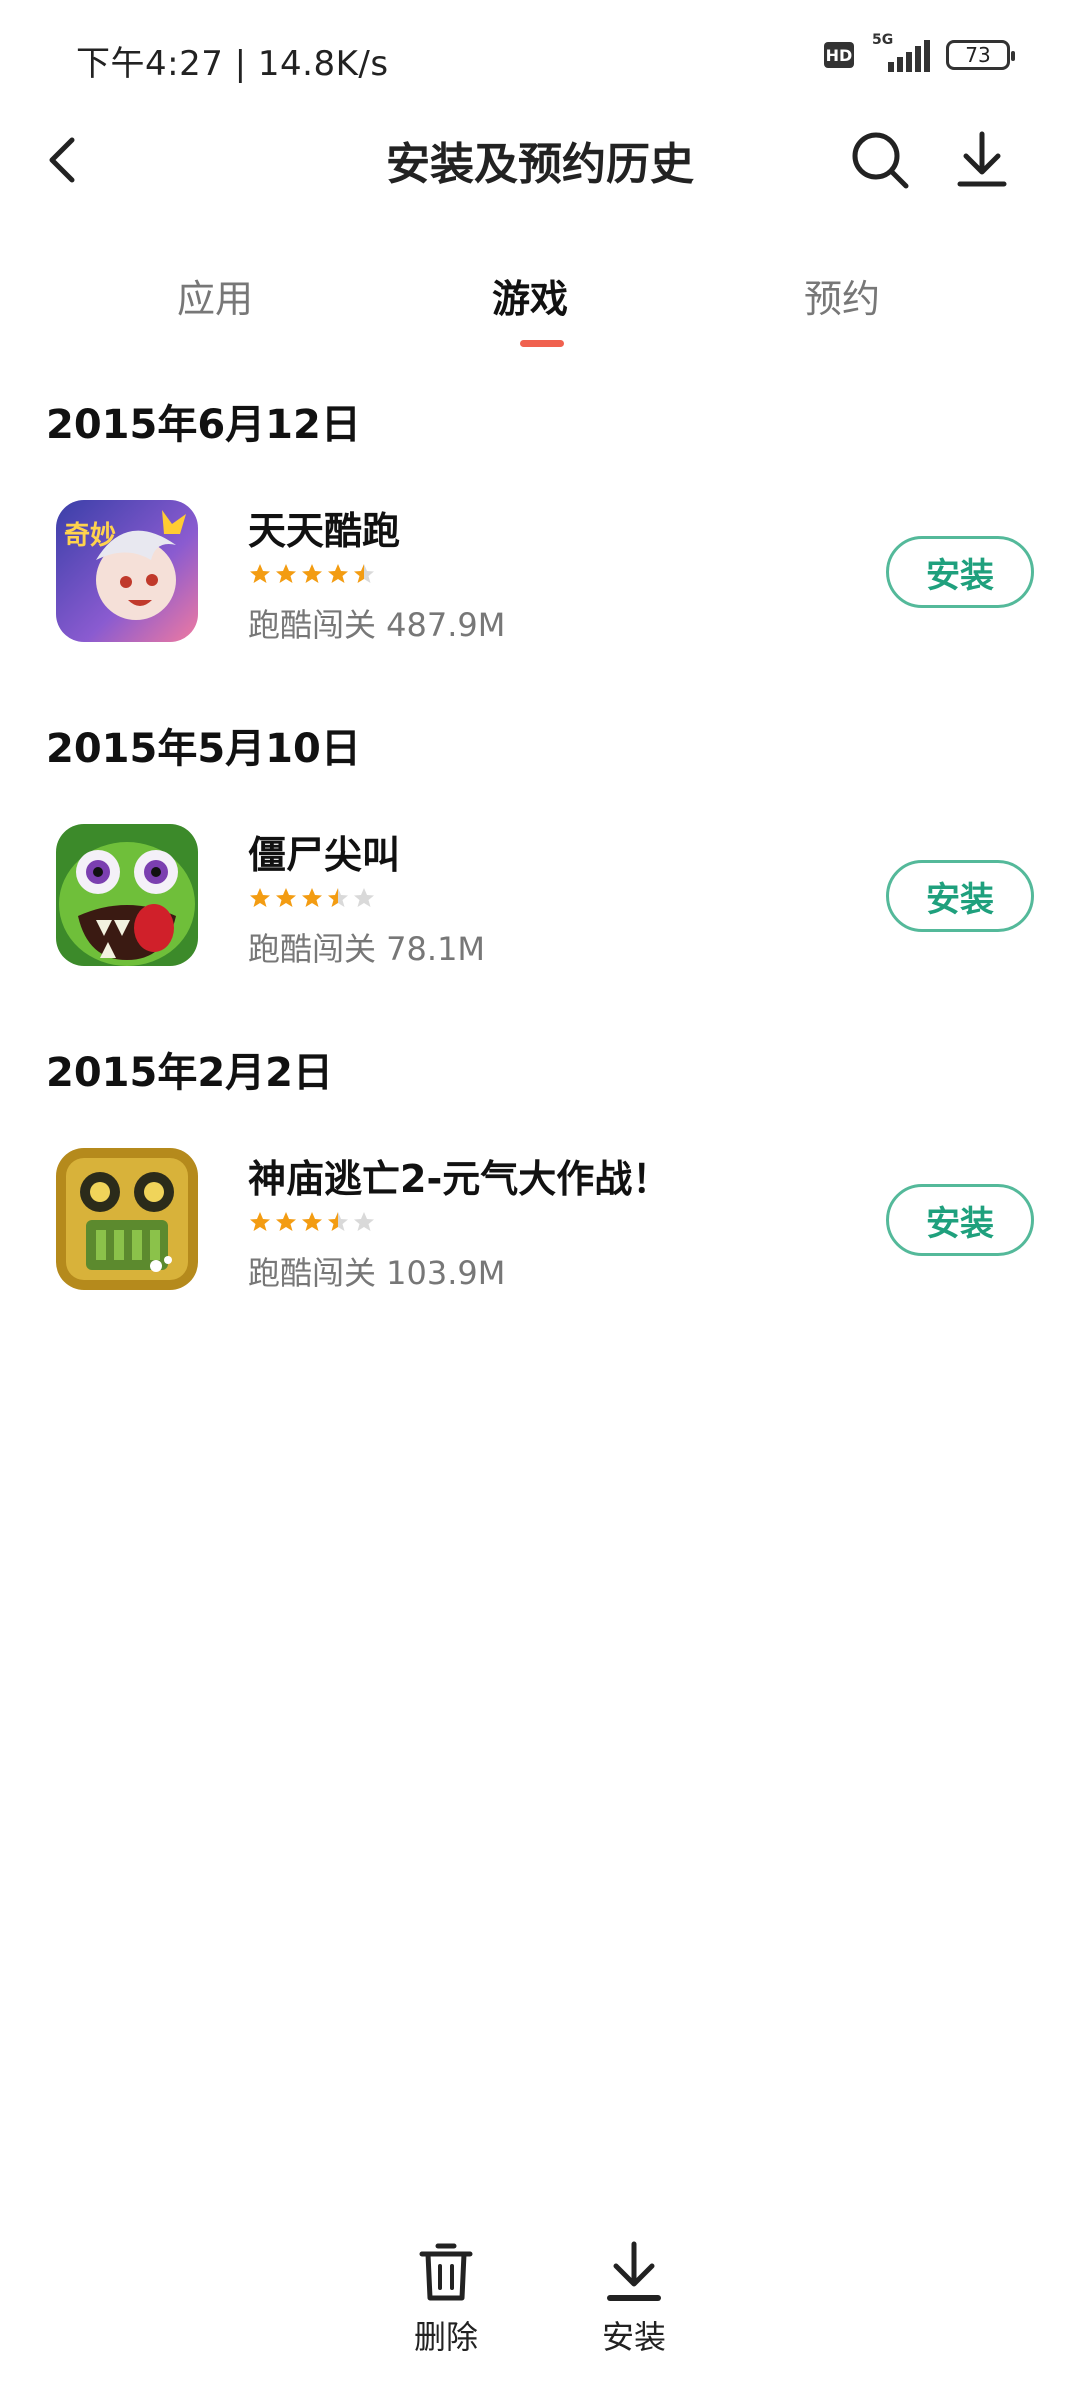 Image resolution: width=1080 pixels, height=2400 pixels. I want to click on date-heading: 2015年2月2日, so click(189, 1073).